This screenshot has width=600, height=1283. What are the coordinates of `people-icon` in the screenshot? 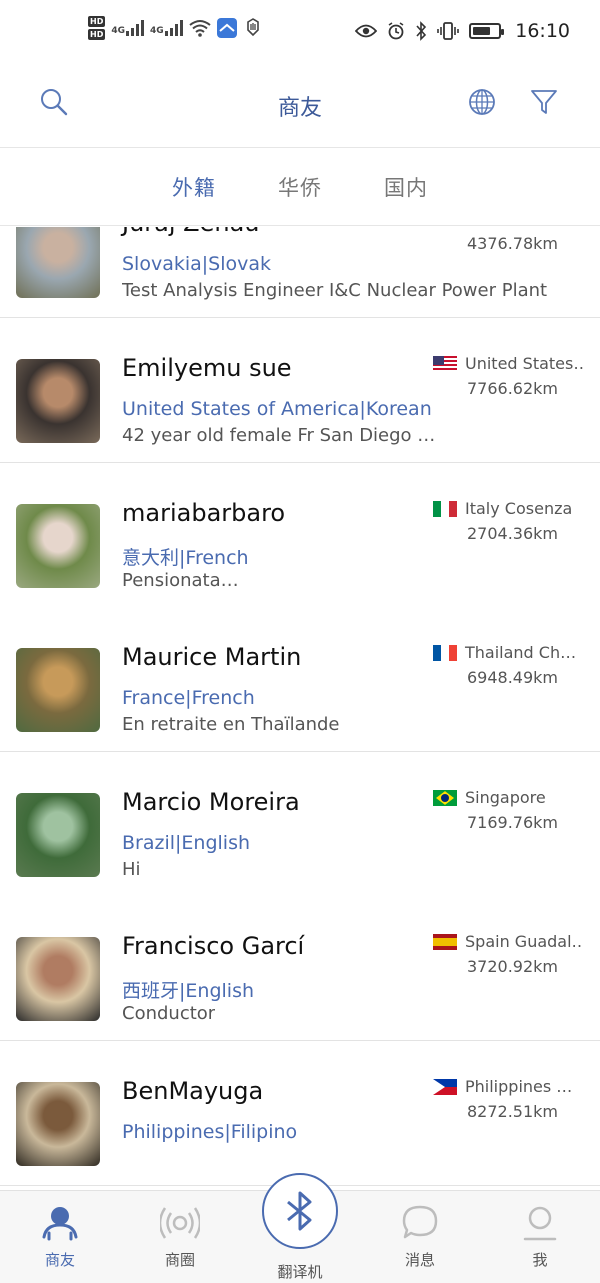 It's located at (60, 1223).